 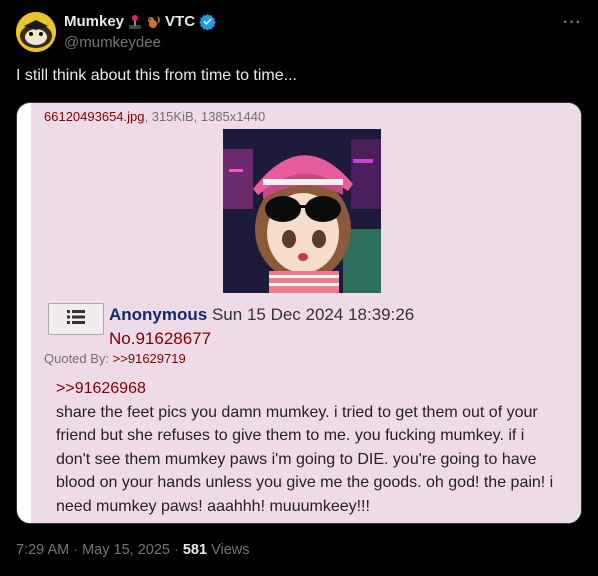 I want to click on more-options-icon: ···, so click(x=572, y=23).